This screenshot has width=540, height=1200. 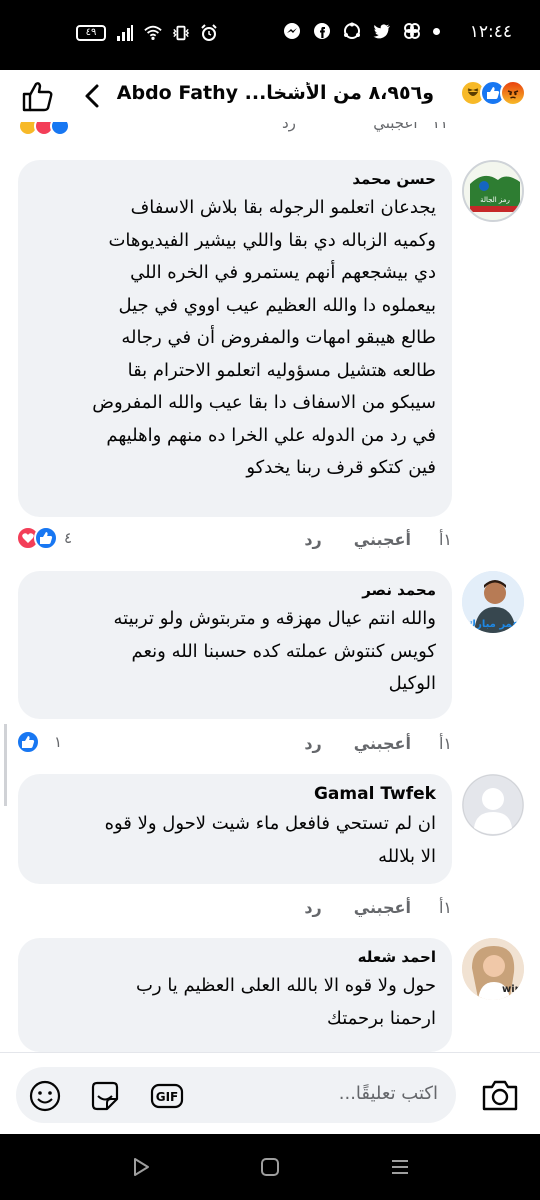 What do you see at coordinates (495, 200) in the screenshot?
I see `svg-text: رمز الجالة` at bounding box center [495, 200].